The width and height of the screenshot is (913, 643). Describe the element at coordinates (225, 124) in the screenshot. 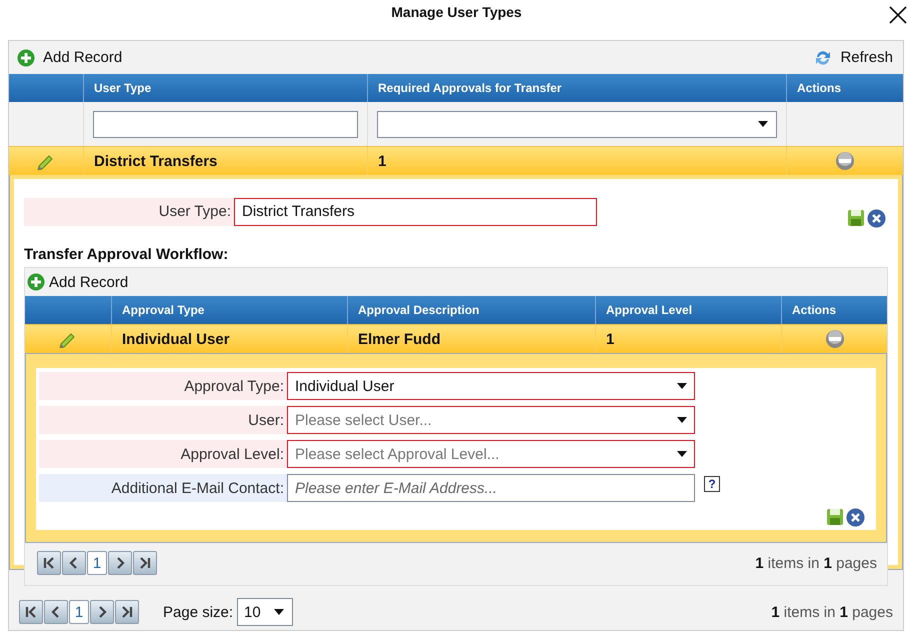

I see `filter-field` at that location.